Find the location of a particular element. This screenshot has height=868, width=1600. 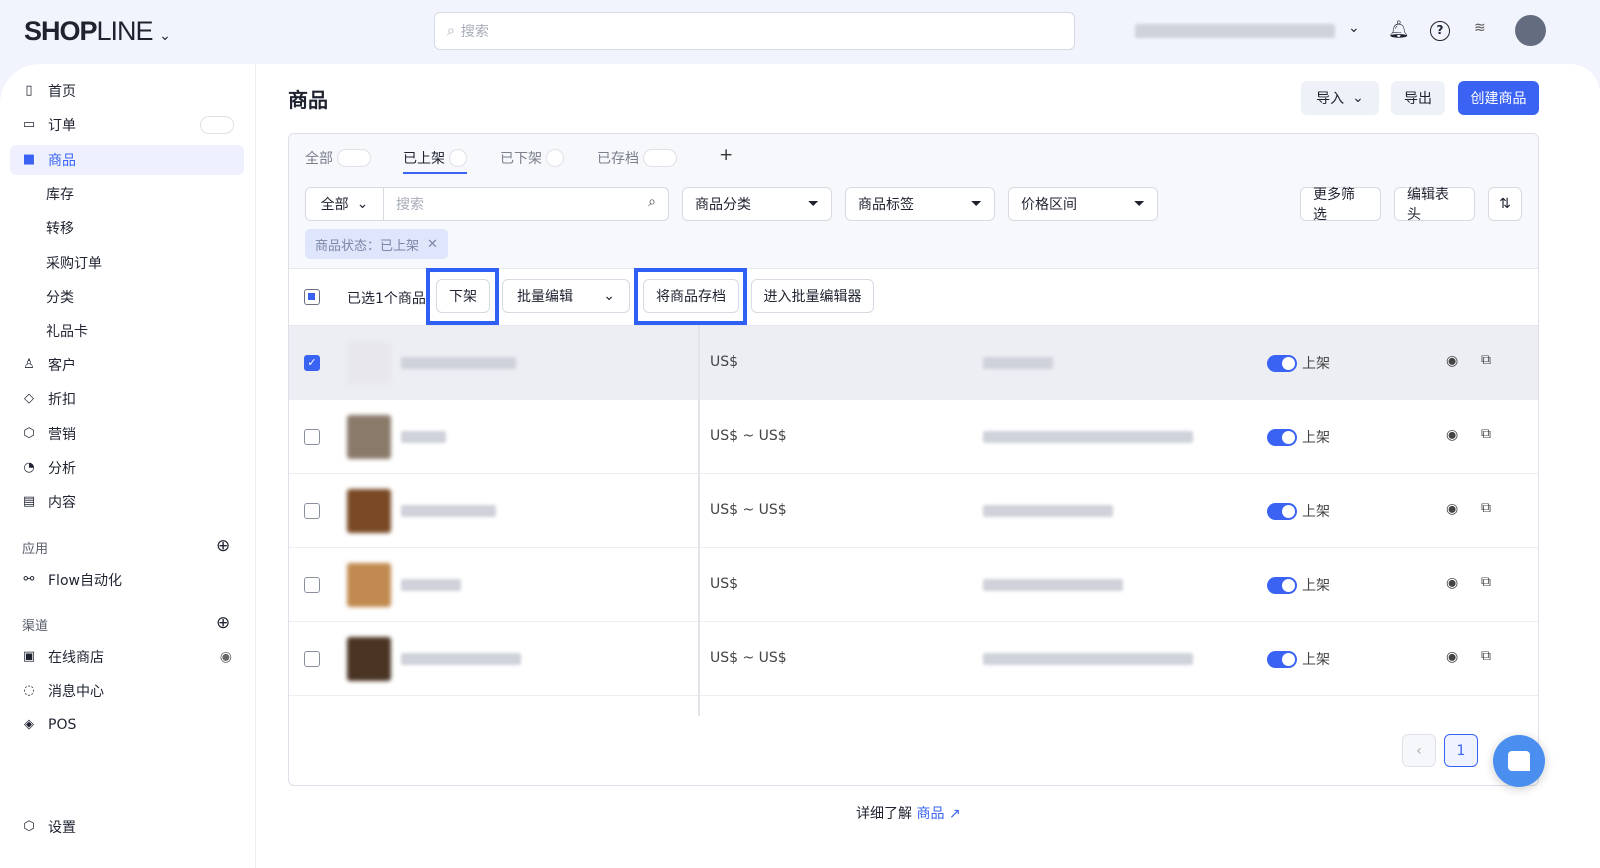

add-app-icon: ⊕ is located at coordinates (223, 546).